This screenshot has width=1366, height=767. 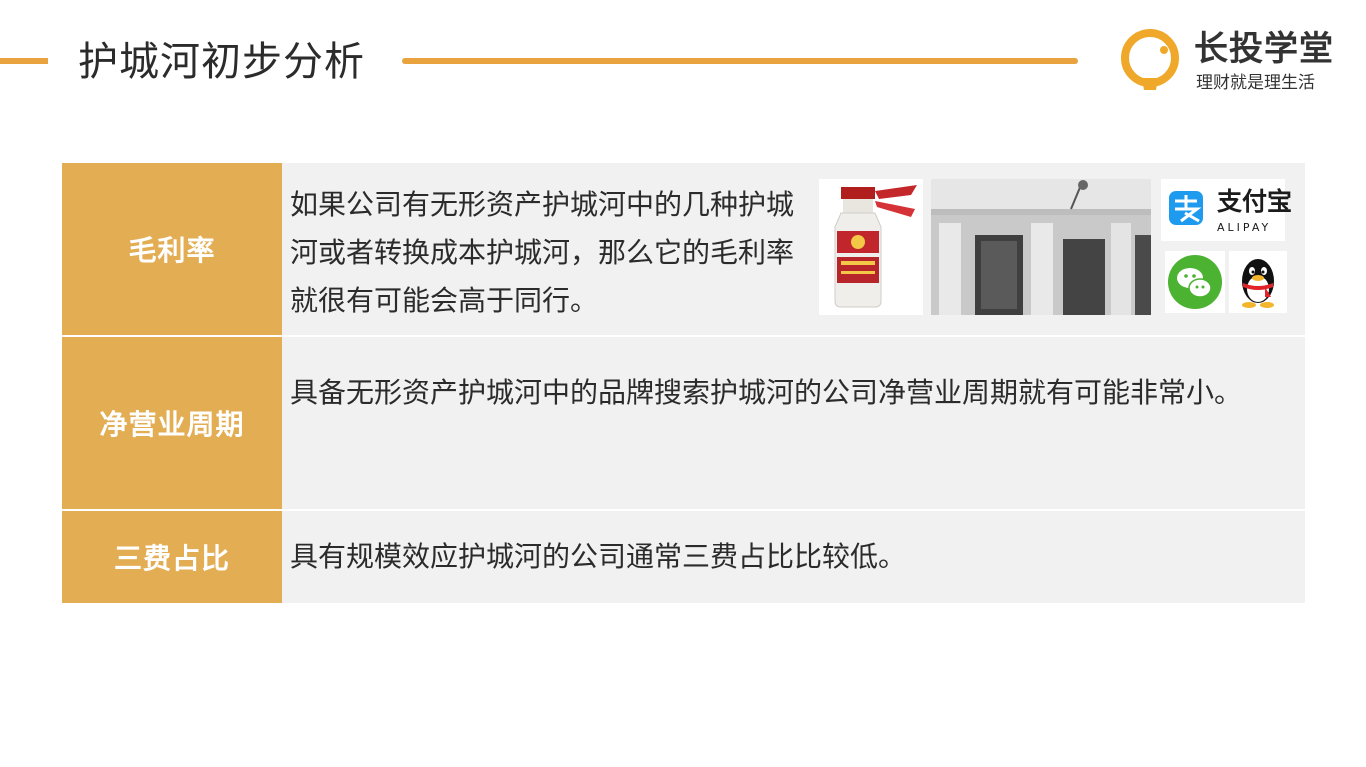 What do you see at coordinates (24, 61) in the screenshot?
I see `header-line-left` at bounding box center [24, 61].